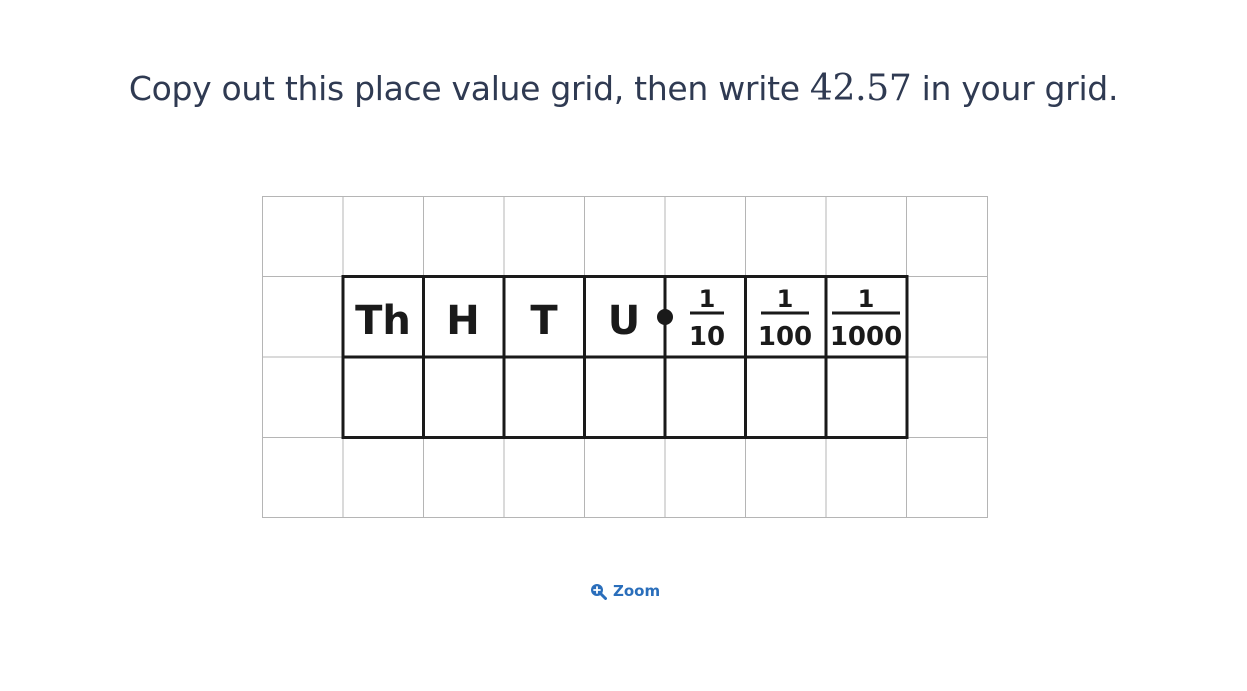 This screenshot has height=691, width=1247. Describe the element at coordinates (383, 397) in the screenshot. I see `answer-cell-thousands` at that location.